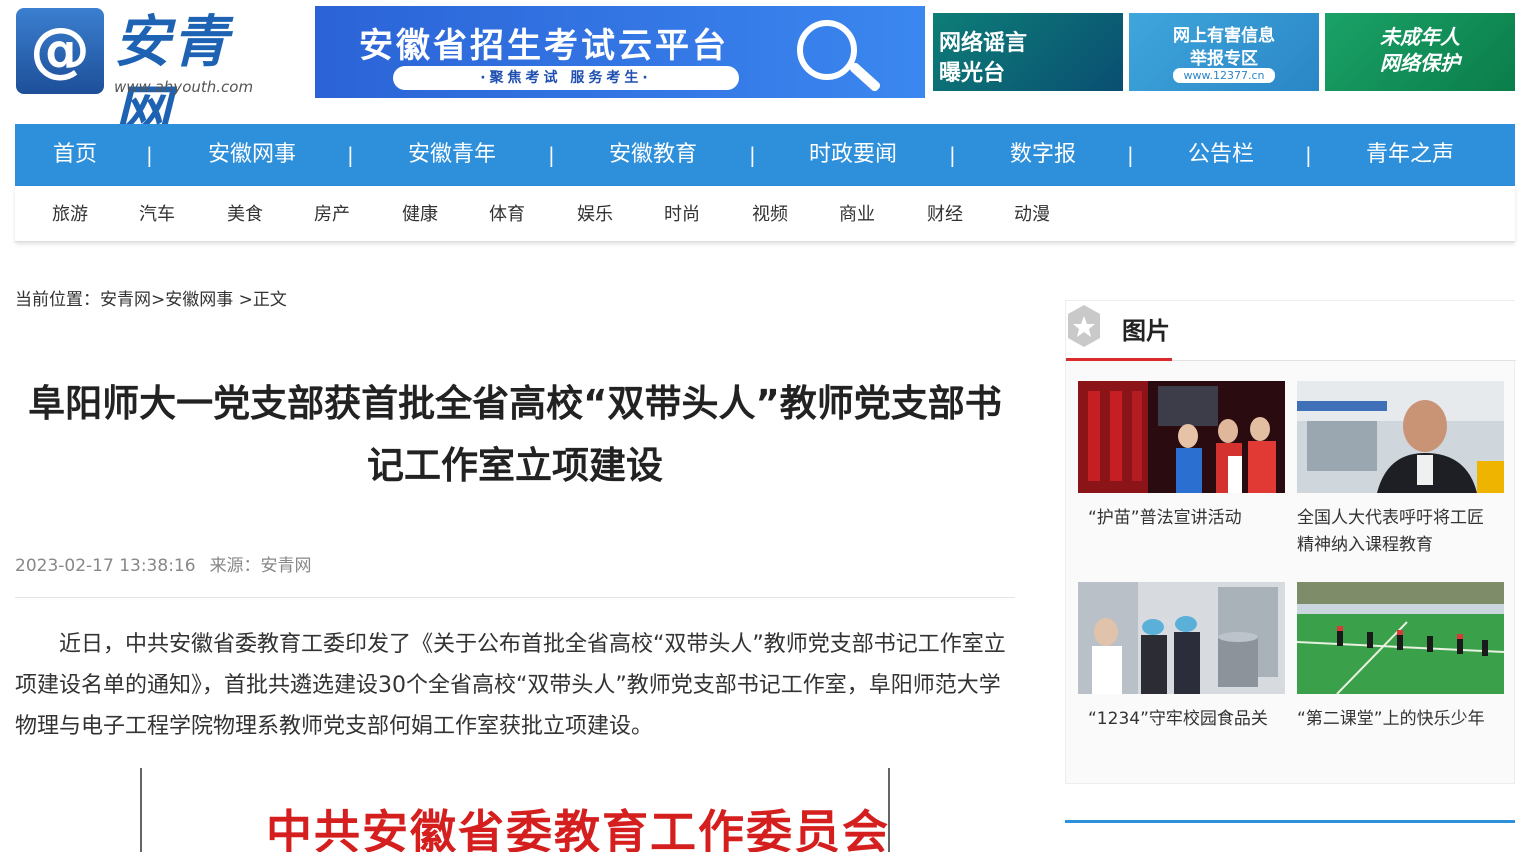 The width and height of the screenshot is (1527, 852). Describe the element at coordinates (1224, 59) in the screenshot. I see `banner-line: 举报专区` at that location.